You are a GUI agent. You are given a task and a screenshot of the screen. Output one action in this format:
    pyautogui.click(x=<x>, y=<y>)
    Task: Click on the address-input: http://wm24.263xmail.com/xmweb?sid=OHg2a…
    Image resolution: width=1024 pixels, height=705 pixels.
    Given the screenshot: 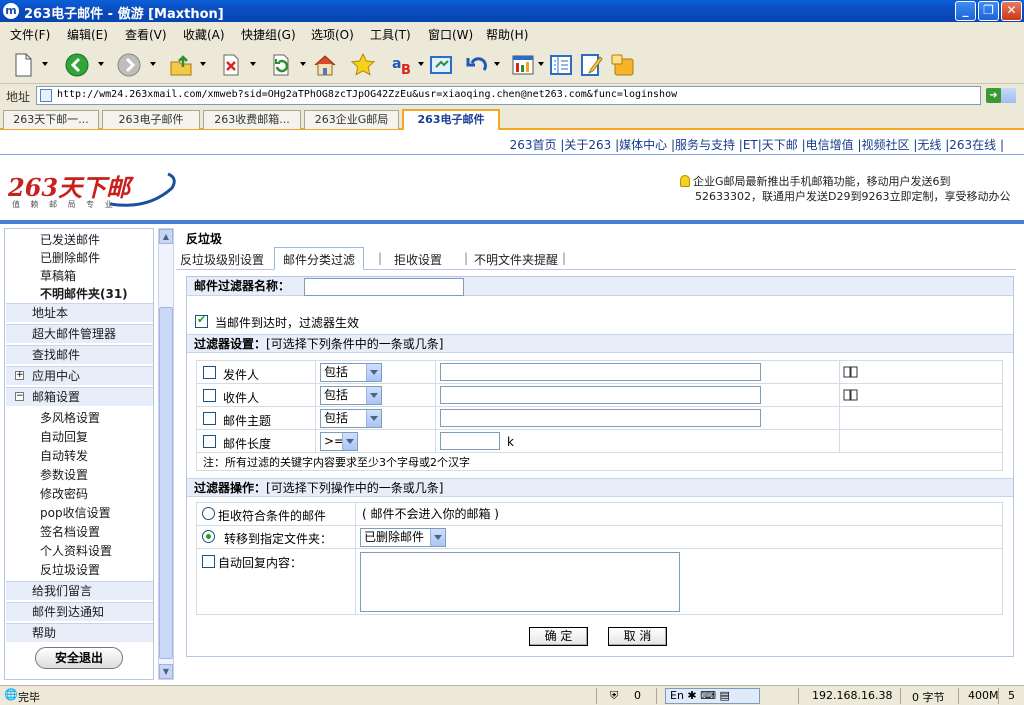 What is the action you would take?
    pyautogui.click(x=526, y=95)
    